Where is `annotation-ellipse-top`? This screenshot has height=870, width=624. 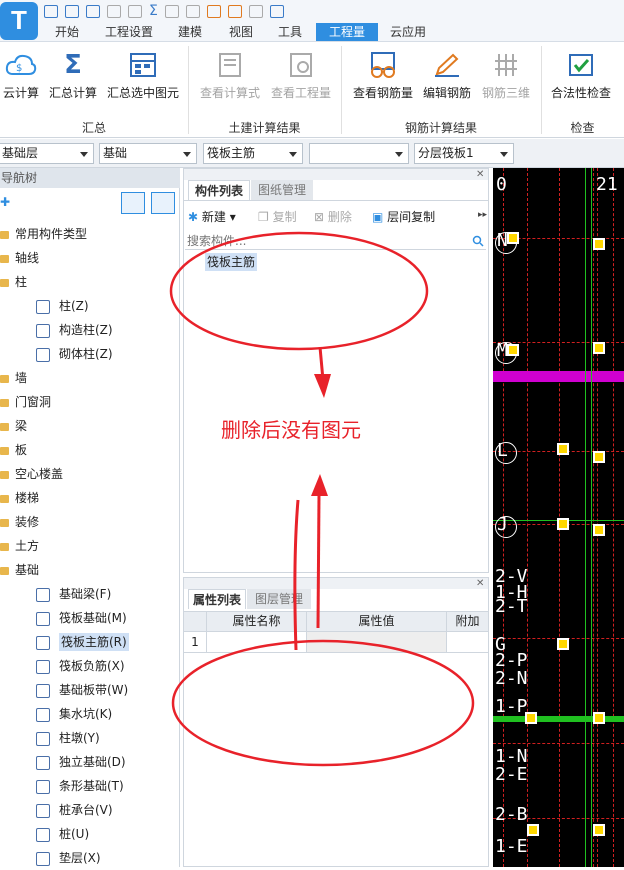 annotation-ellipse-top is located at coordinates (299, 291).